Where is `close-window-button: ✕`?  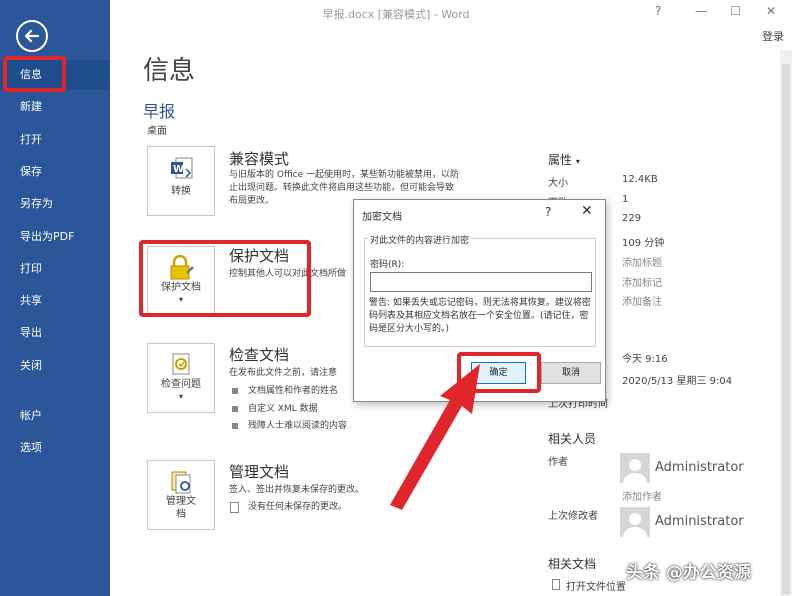
close-window-button: ✕ is located at coordinates (771, 11).